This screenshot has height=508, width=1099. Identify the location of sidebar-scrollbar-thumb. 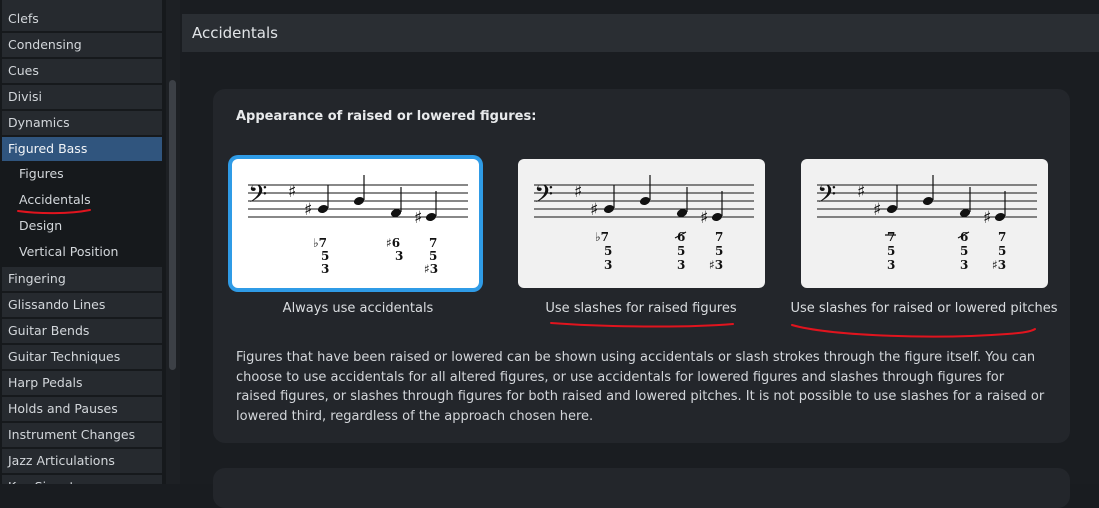
(172, 225).